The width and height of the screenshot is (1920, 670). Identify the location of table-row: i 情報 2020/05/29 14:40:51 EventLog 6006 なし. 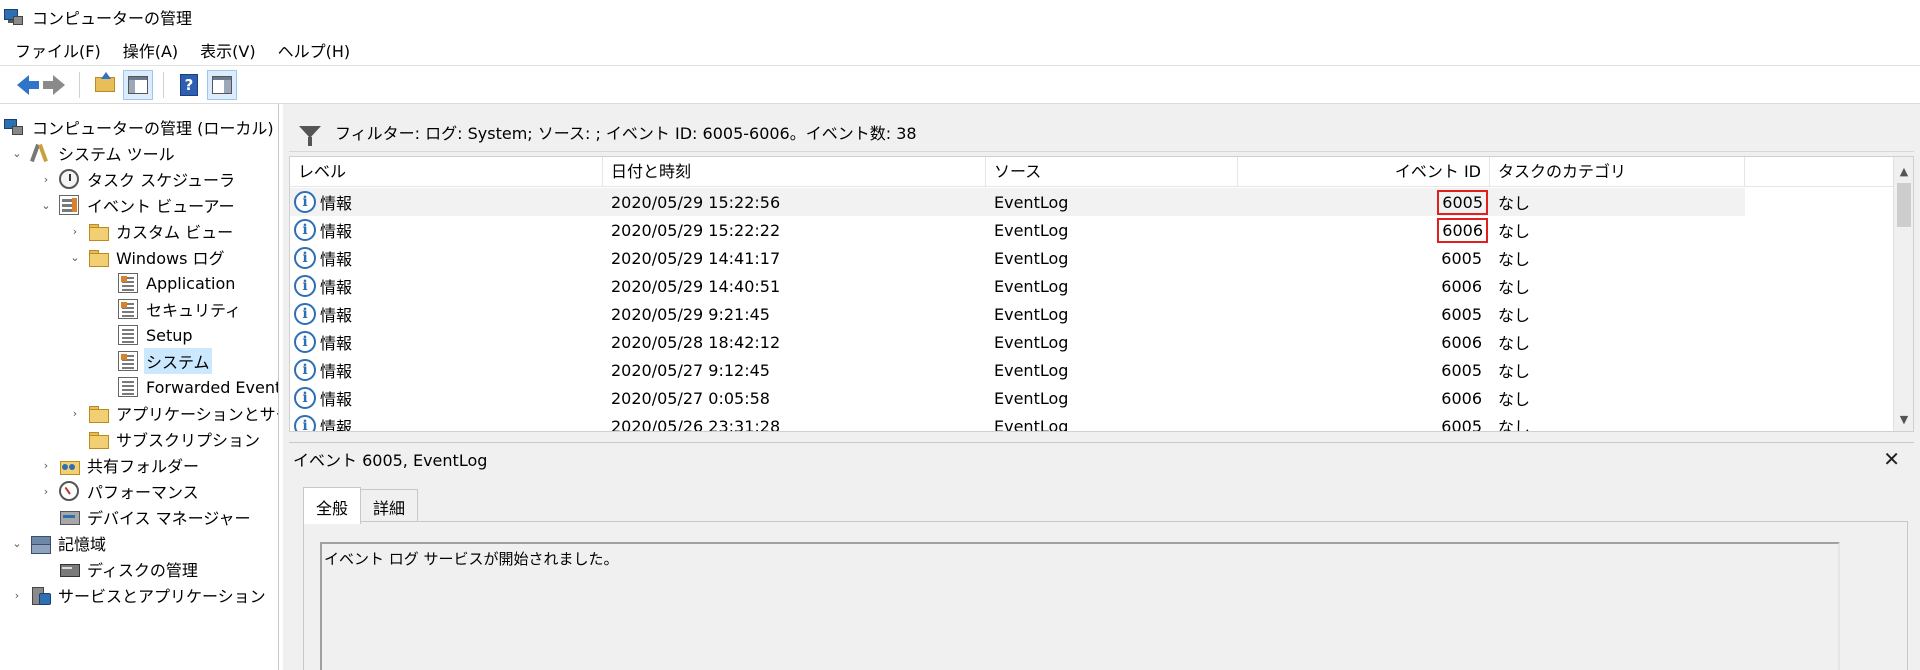
(1017, 286).